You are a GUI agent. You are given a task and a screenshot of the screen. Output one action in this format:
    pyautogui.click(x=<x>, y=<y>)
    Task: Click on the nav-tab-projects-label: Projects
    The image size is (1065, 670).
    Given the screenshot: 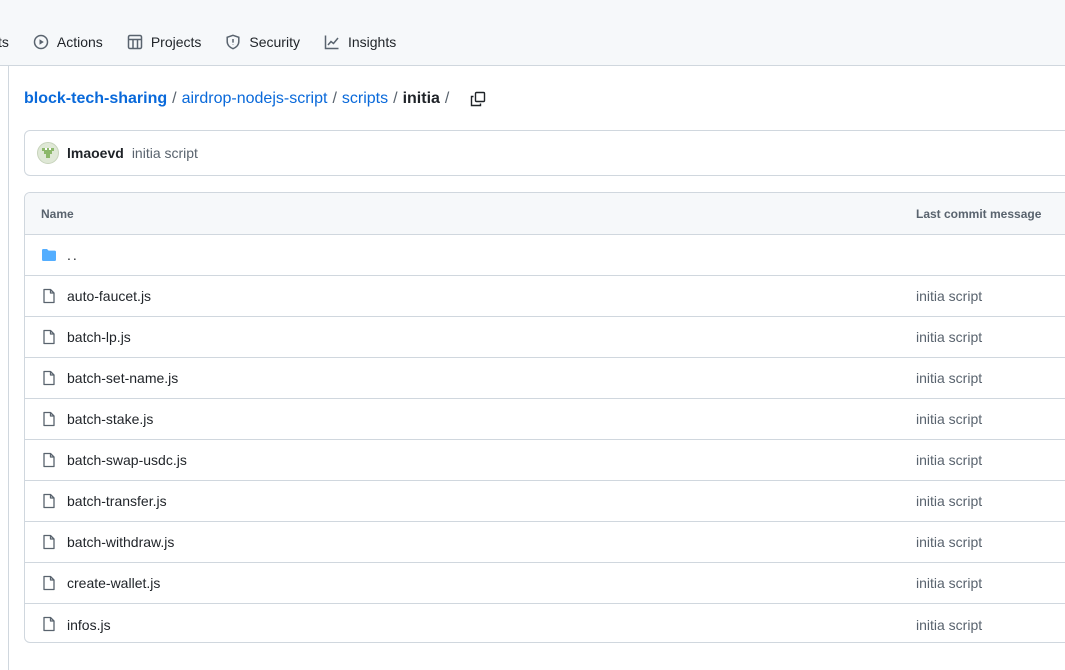 What is the action you would take?
    pyautogui.click(x=176, y=42)
    